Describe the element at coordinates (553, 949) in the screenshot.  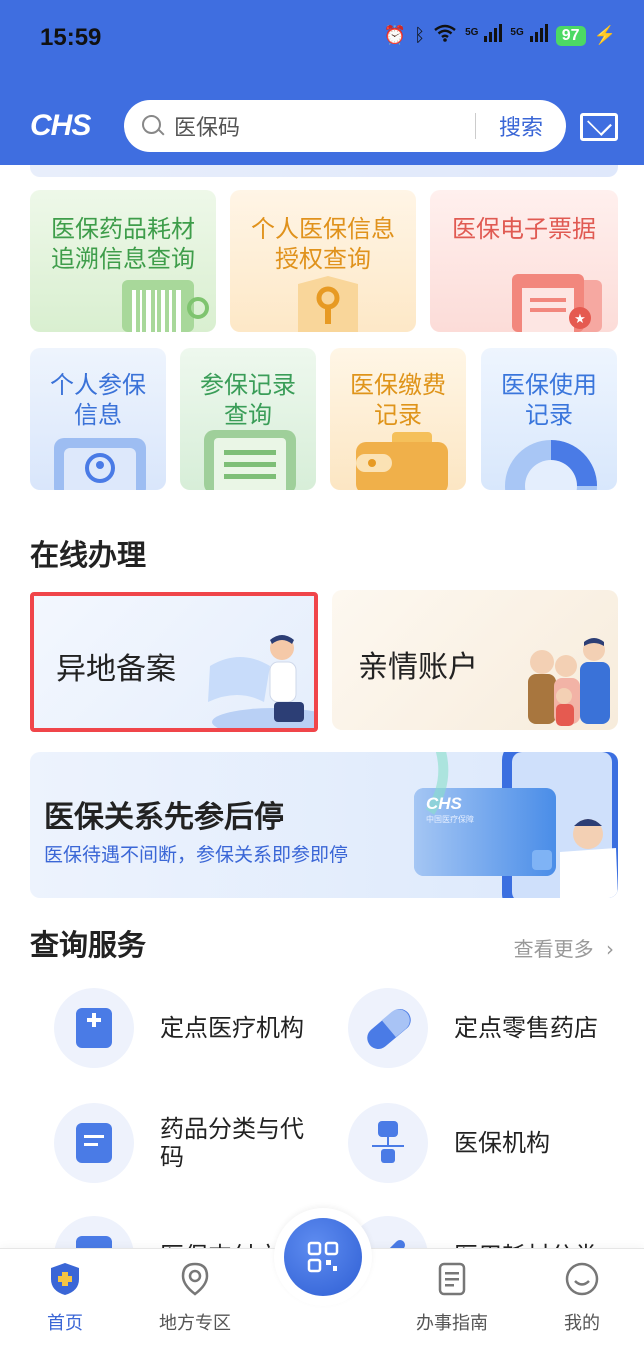
I see `view-more-label: 查看更多` at that location.